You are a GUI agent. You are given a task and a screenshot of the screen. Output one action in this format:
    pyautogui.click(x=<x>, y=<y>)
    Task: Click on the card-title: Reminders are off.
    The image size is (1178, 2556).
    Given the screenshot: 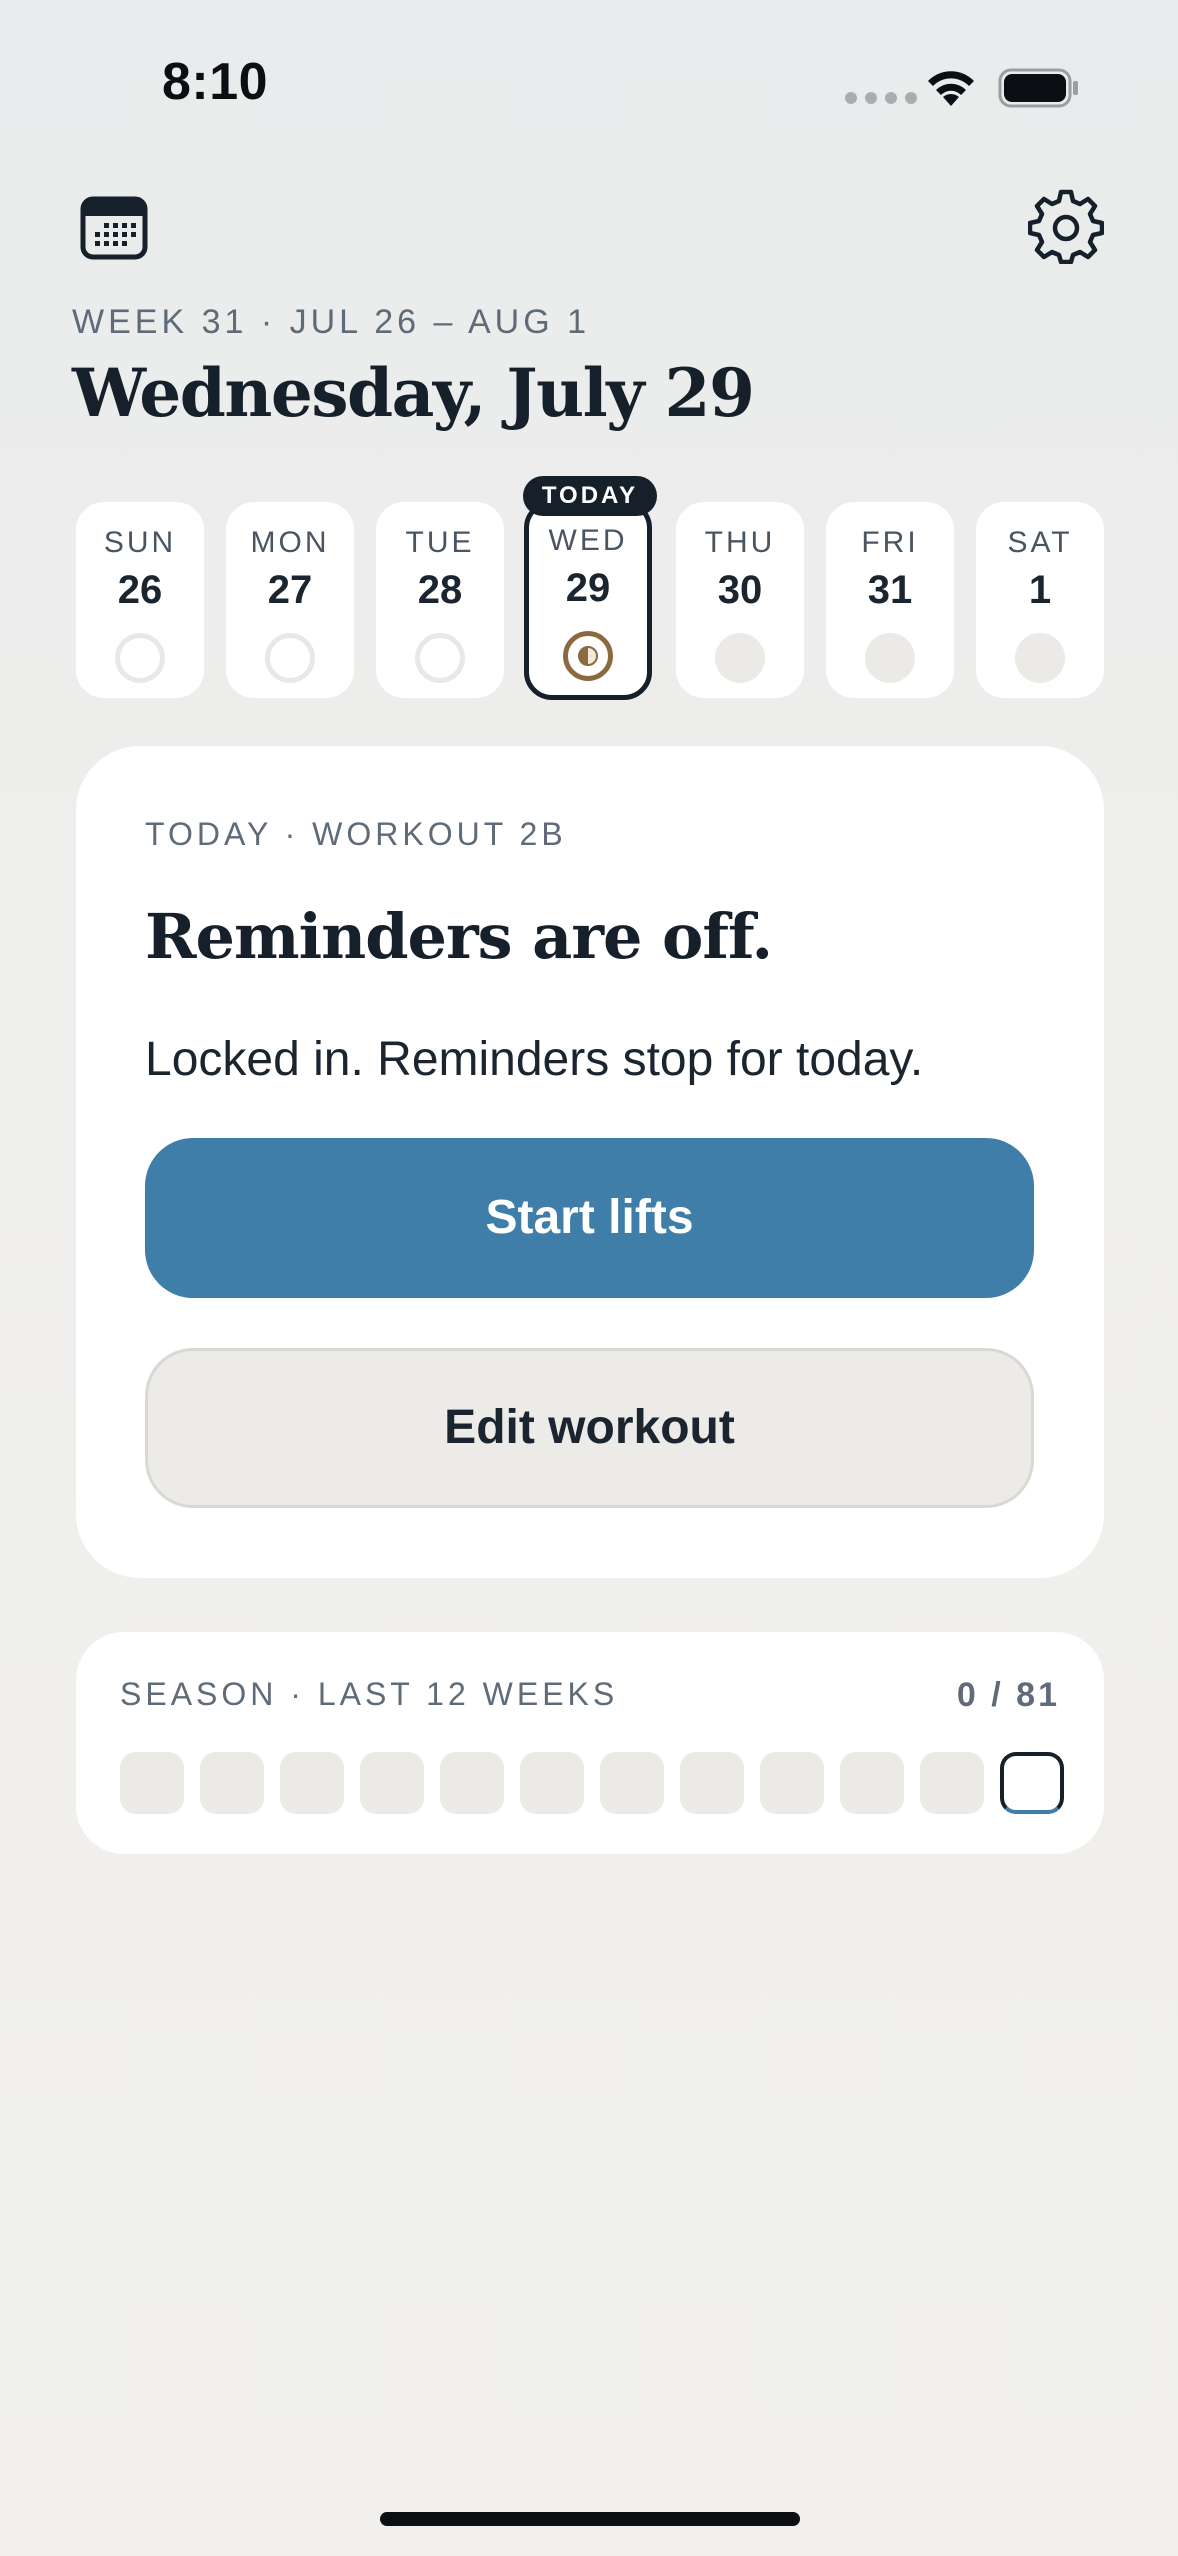 What is the action you would take?
    pyautogui.click(x=459, y=936)
    